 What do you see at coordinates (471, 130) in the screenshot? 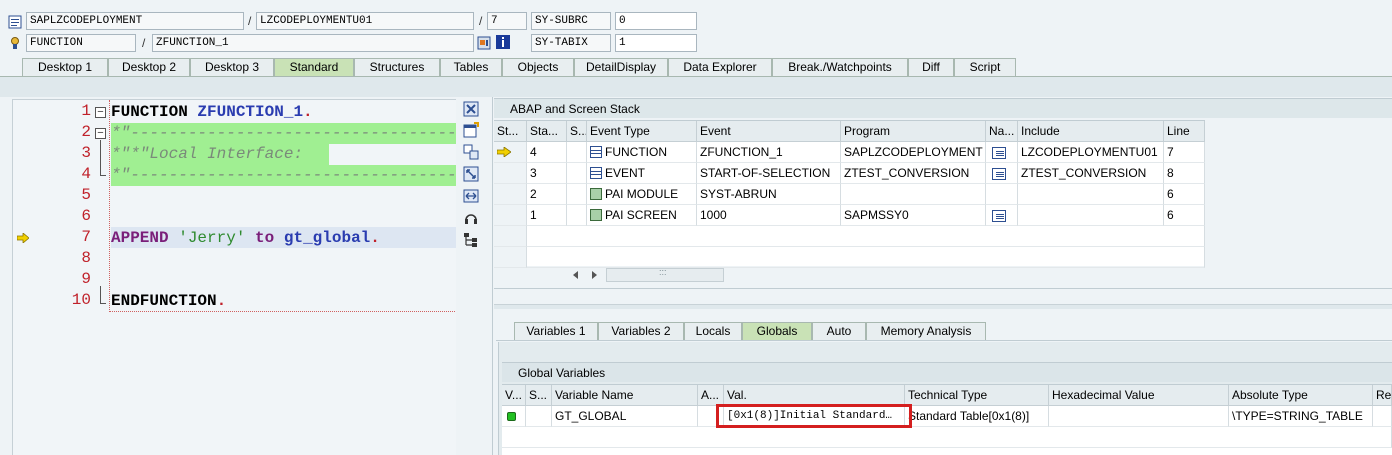
I see `new-window-icon` at bounding box center [471, 130].